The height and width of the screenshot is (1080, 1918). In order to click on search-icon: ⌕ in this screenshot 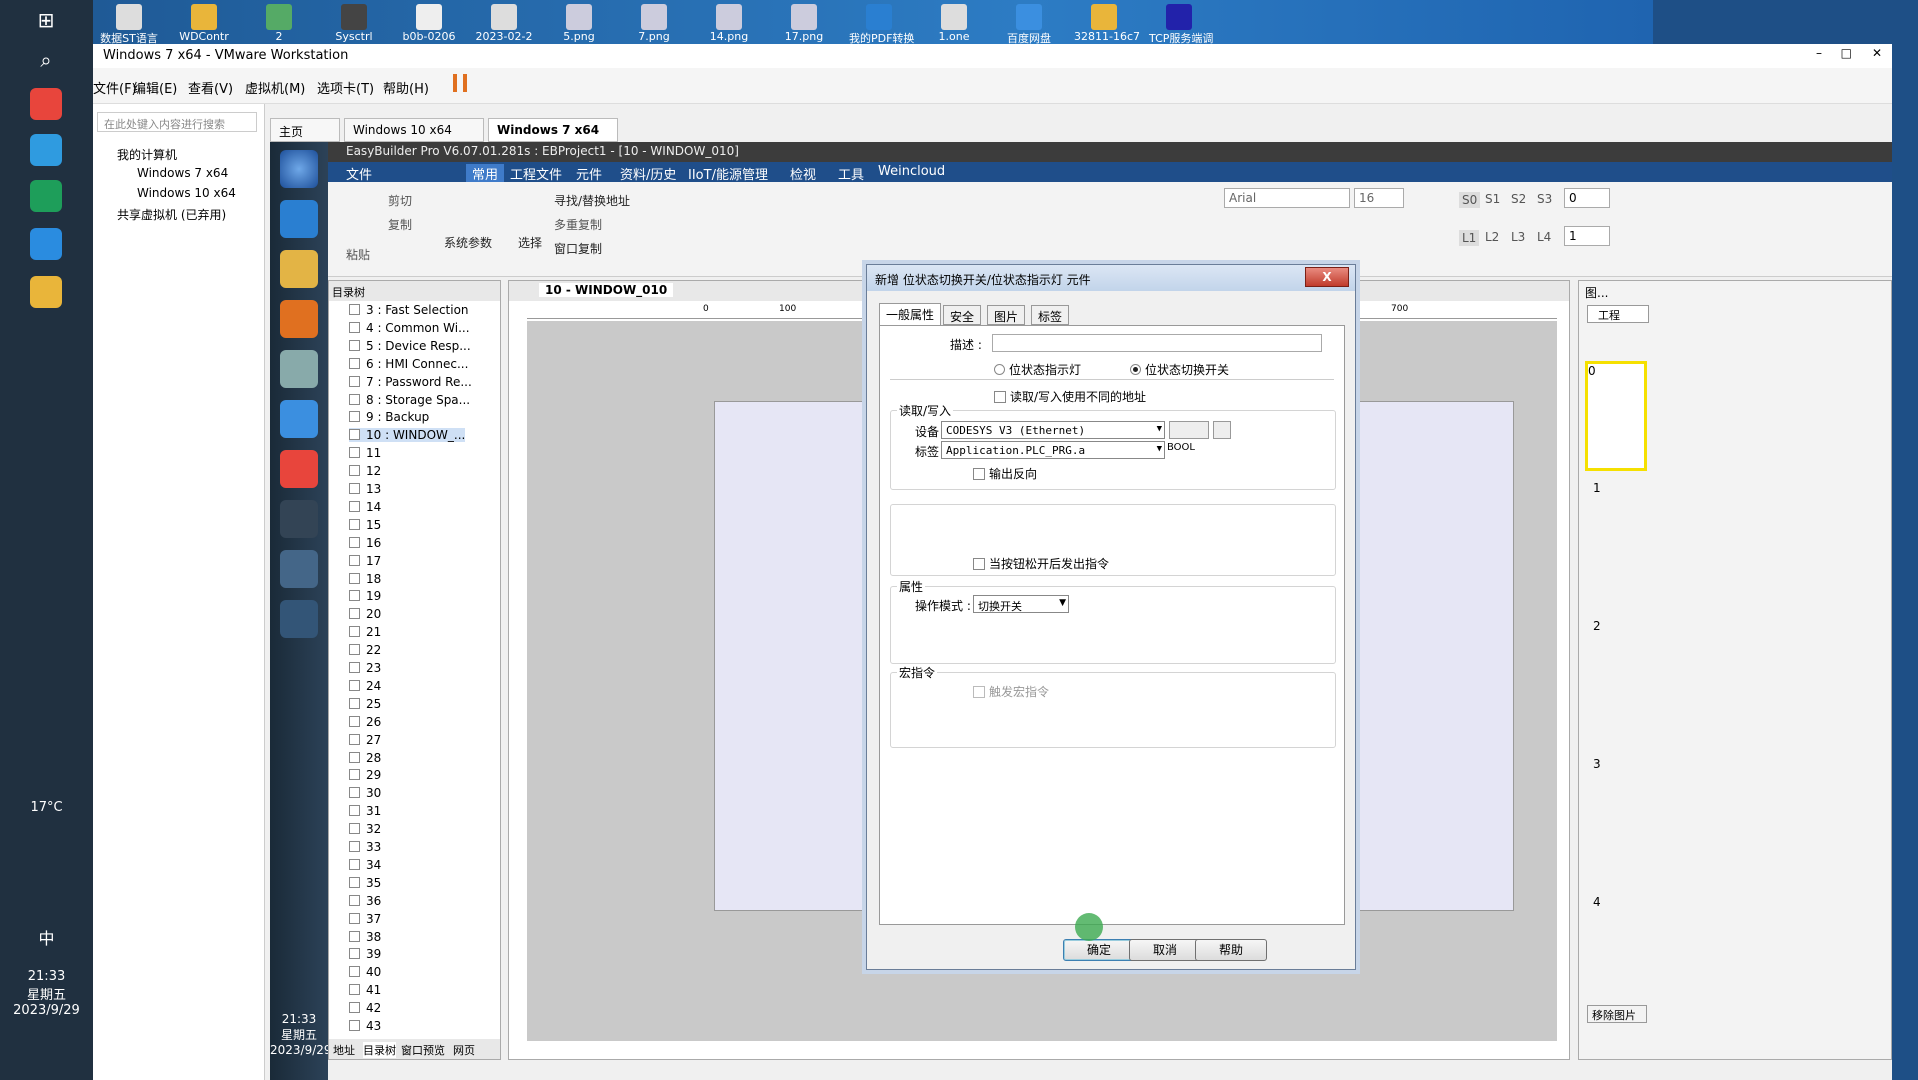, I will do `click(46, 60)`.